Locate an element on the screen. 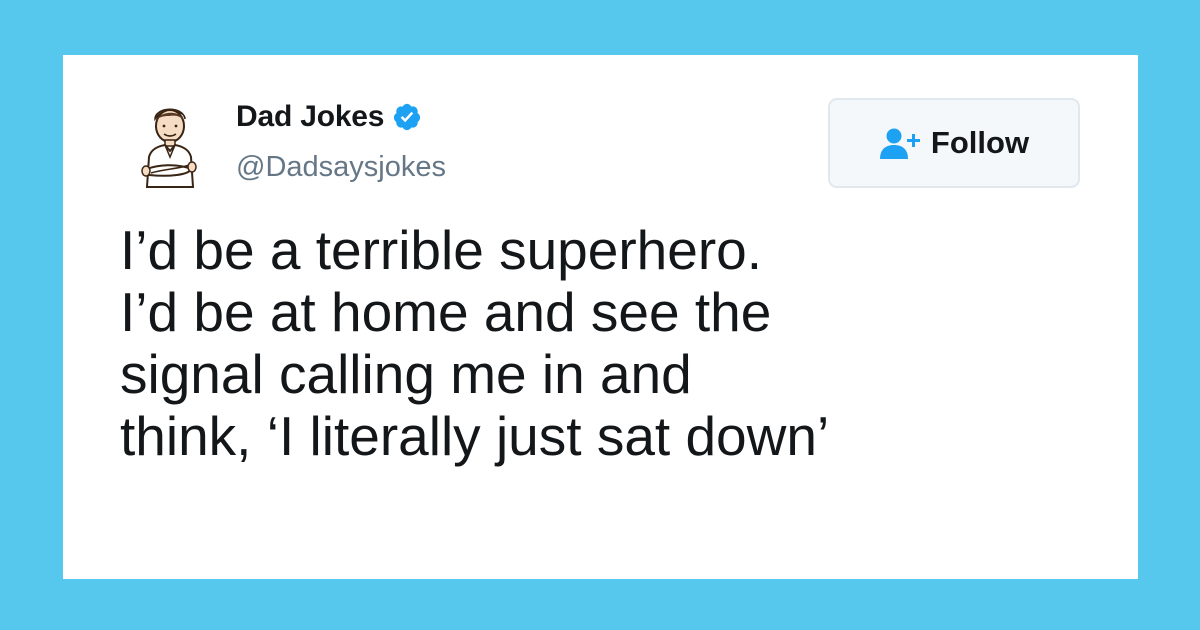 The image size is (1200, 630). author-name-row: Dad Jokes is located at coordinates (329, 117).